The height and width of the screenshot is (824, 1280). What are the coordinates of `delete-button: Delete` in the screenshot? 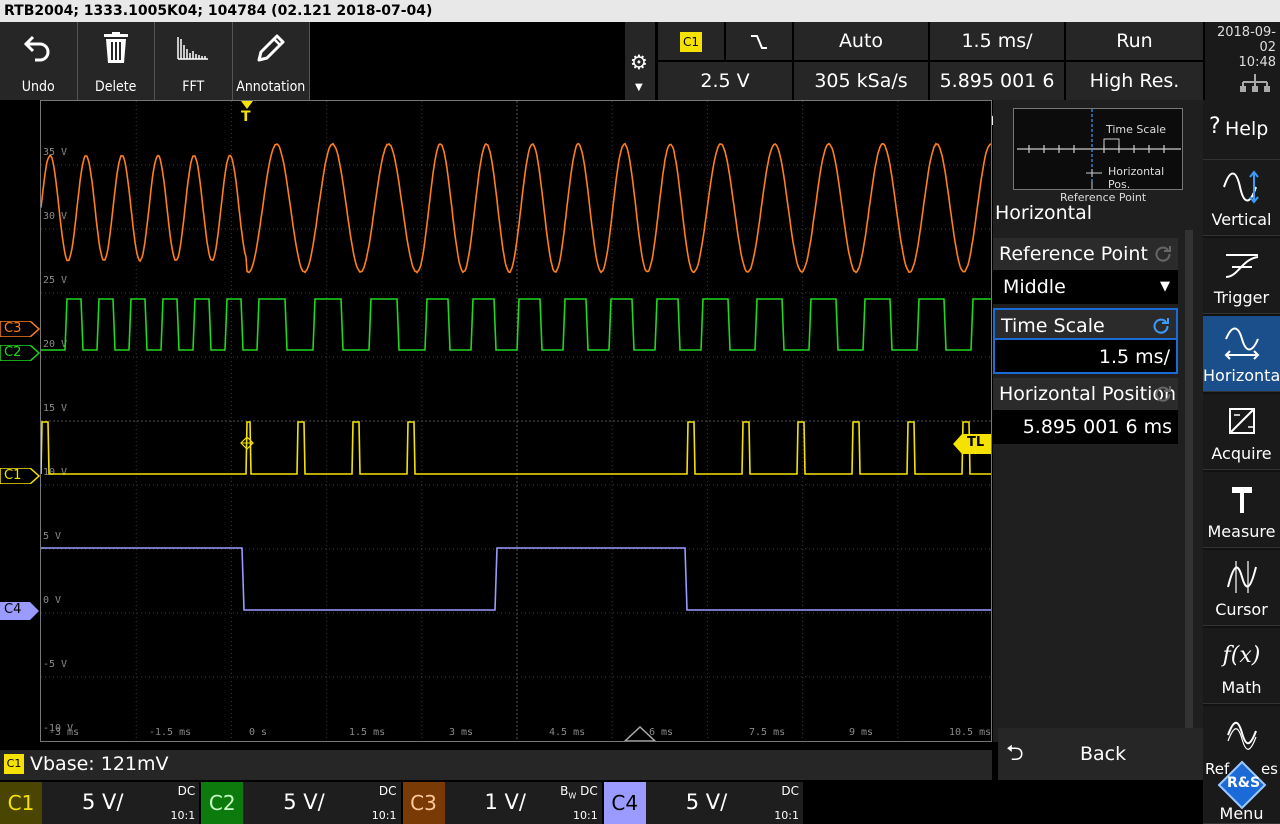 It's located at (117, 61).